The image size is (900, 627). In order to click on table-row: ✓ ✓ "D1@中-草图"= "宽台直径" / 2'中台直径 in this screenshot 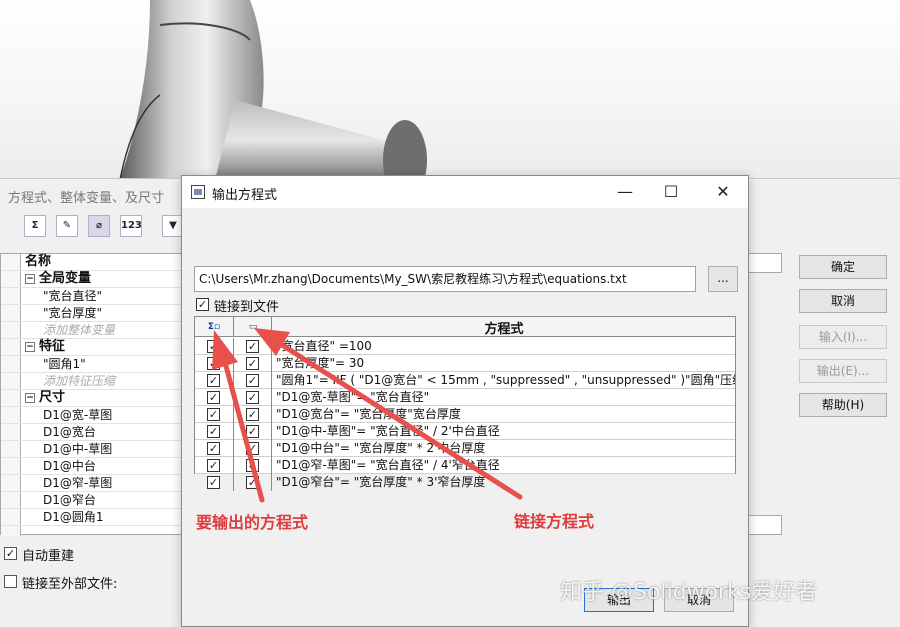, I will do `click(465, 431)`.